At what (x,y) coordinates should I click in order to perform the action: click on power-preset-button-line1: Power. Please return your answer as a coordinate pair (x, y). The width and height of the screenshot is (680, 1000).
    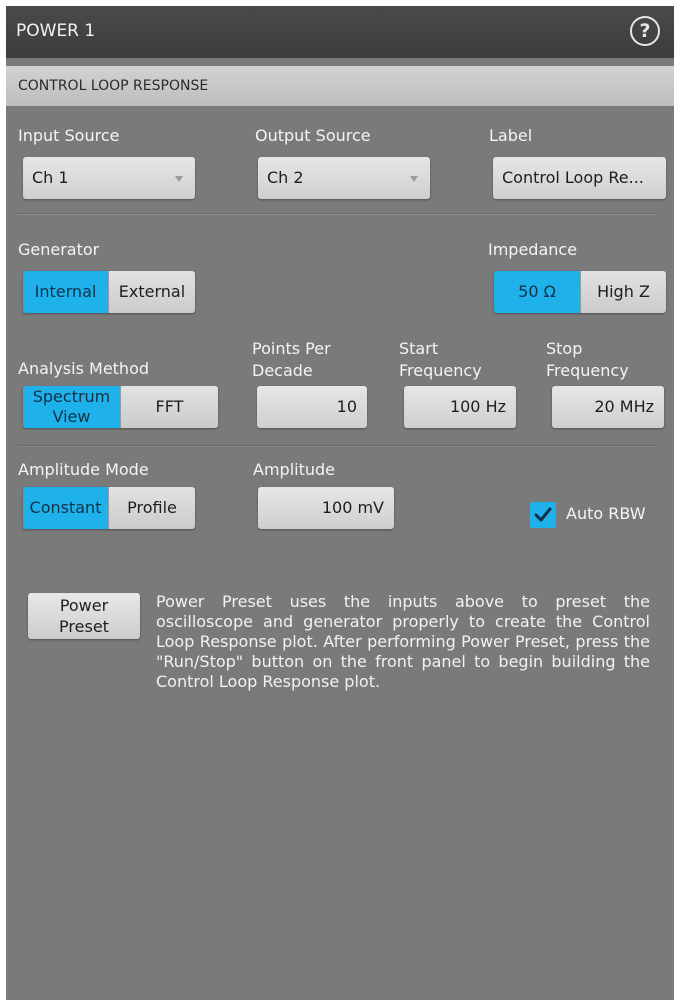
    Looking at the image, I should click on (84, 605).